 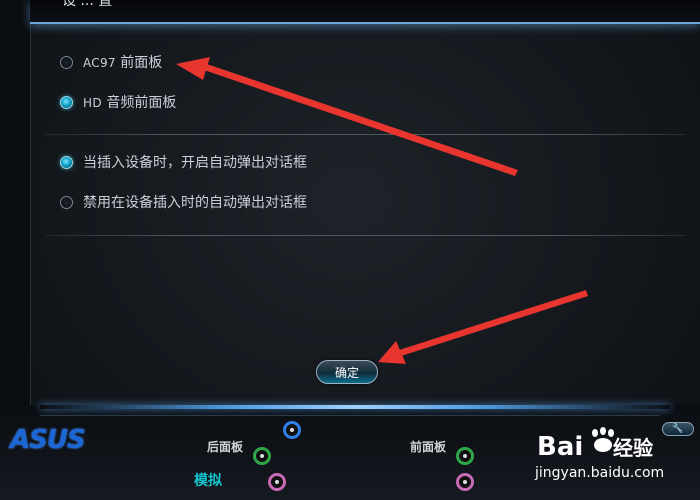 I want to click on bottom-divider, so click(x=350, y=415).